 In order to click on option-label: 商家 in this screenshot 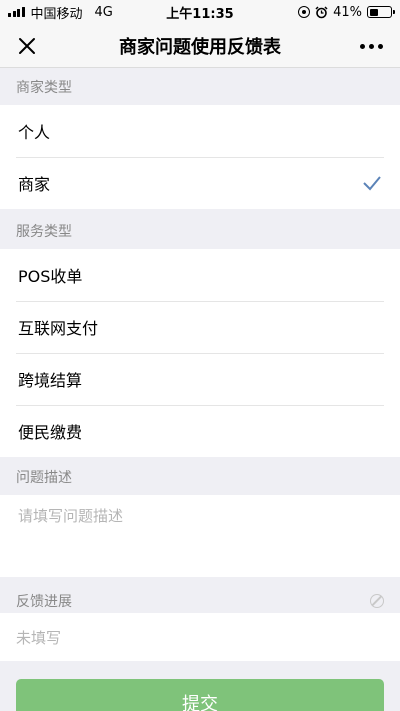, I will do `click(34, 184)`.